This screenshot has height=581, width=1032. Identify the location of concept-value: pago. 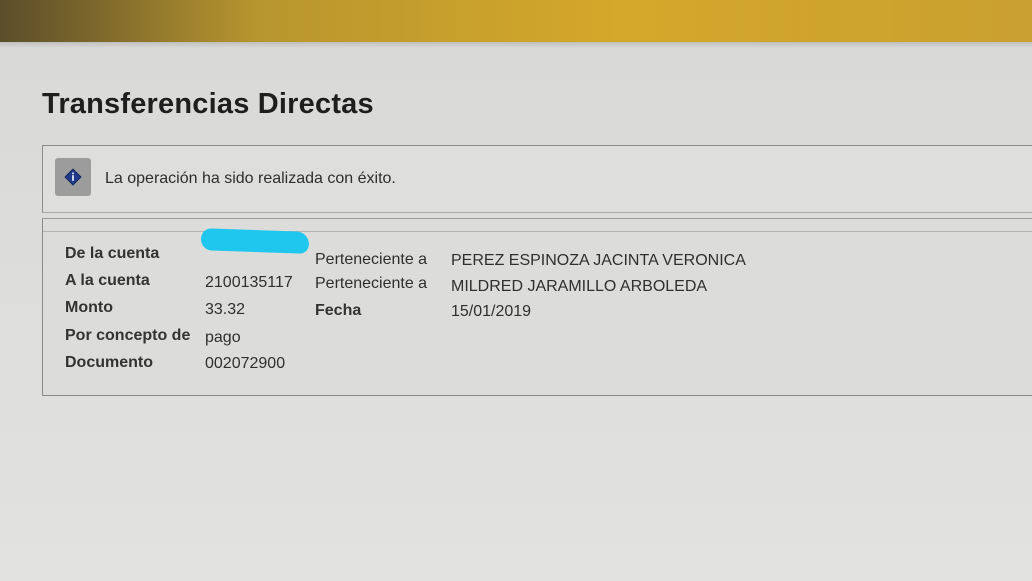
(223, 337).